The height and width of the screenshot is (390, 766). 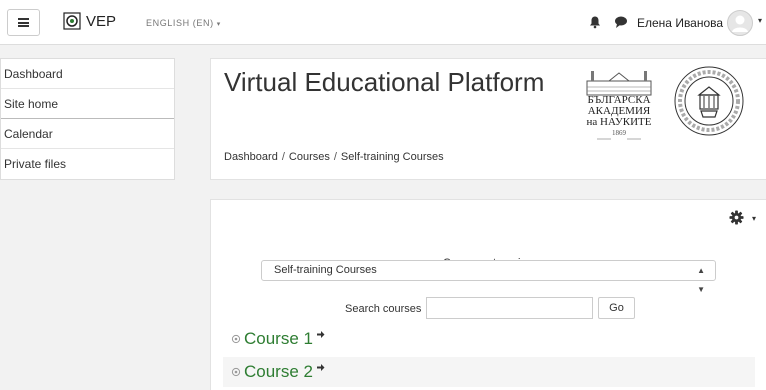 I want to click on academy-logo-text: БЪЛГАРСКА АКАДЕМИЯ на НАУКИТЕ 1869, so click(x=619, y=117).